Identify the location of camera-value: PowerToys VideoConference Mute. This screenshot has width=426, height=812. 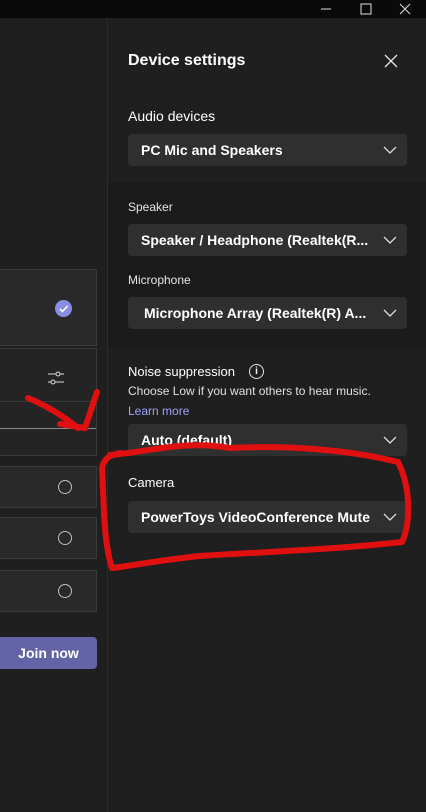
(255, 517).